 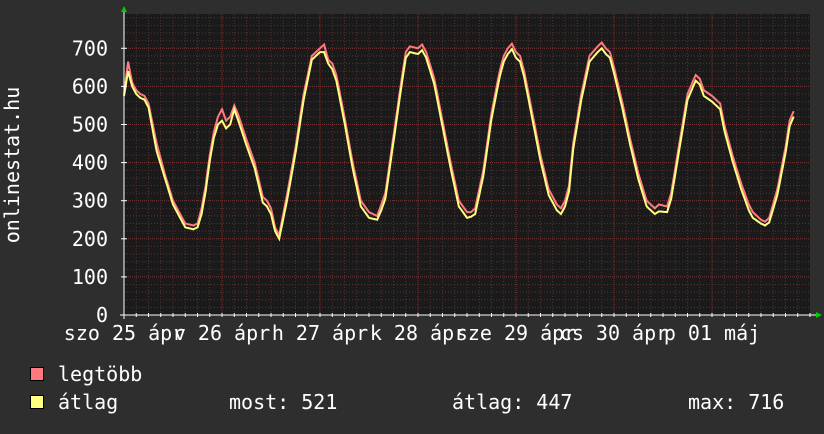 I want to click on x-tick-label: szo 25 ápr, so click(x=124, y=333).